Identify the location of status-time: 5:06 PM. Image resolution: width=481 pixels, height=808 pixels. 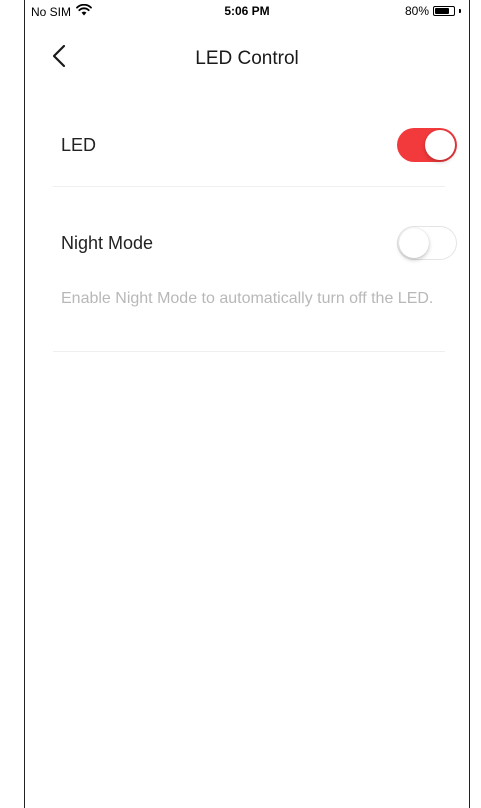
(247, 11).